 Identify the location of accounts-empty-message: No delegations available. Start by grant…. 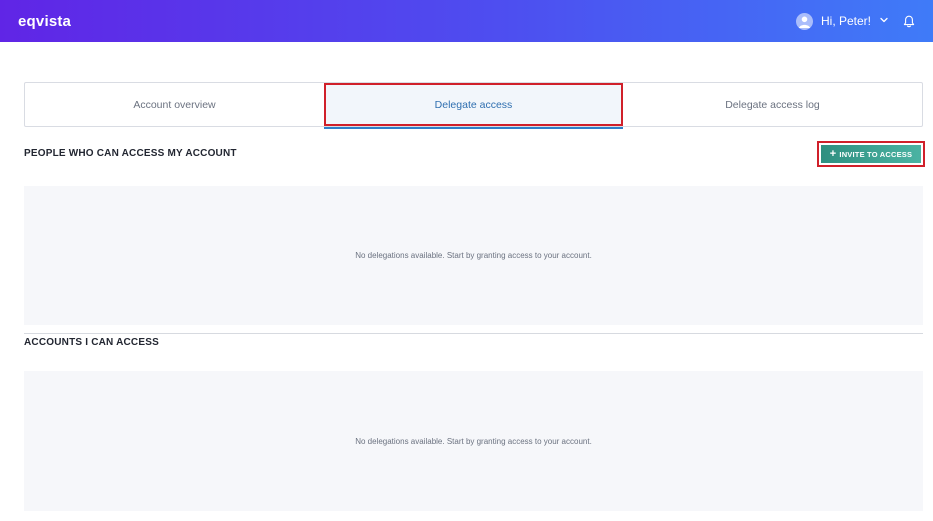
(473, 441).